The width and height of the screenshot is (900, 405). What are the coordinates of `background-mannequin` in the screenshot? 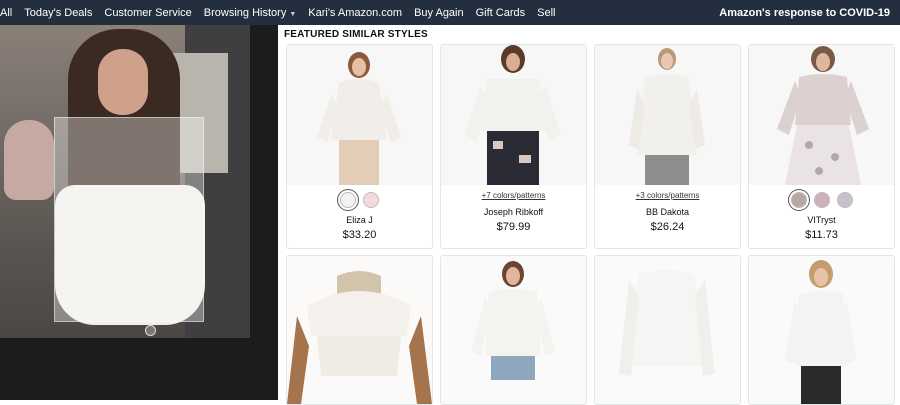 It's located at (29, 160).